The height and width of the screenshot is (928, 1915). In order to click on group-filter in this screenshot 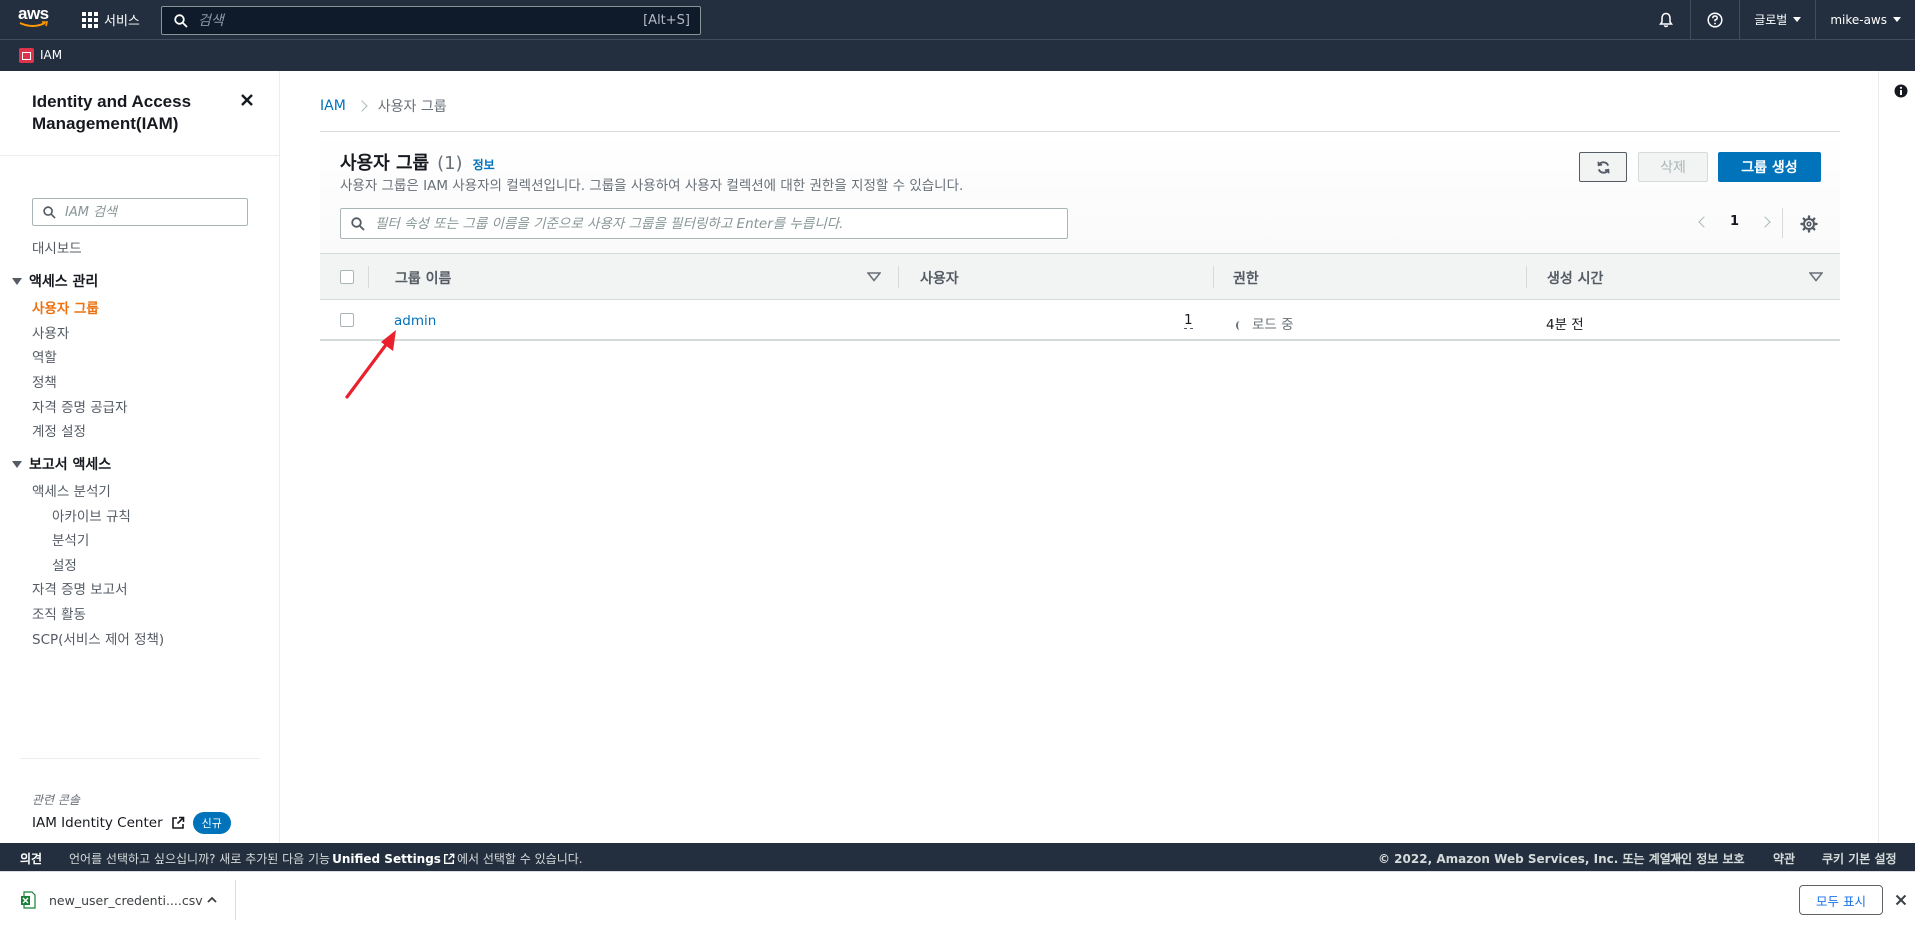, I will do `click(704, 223)`.